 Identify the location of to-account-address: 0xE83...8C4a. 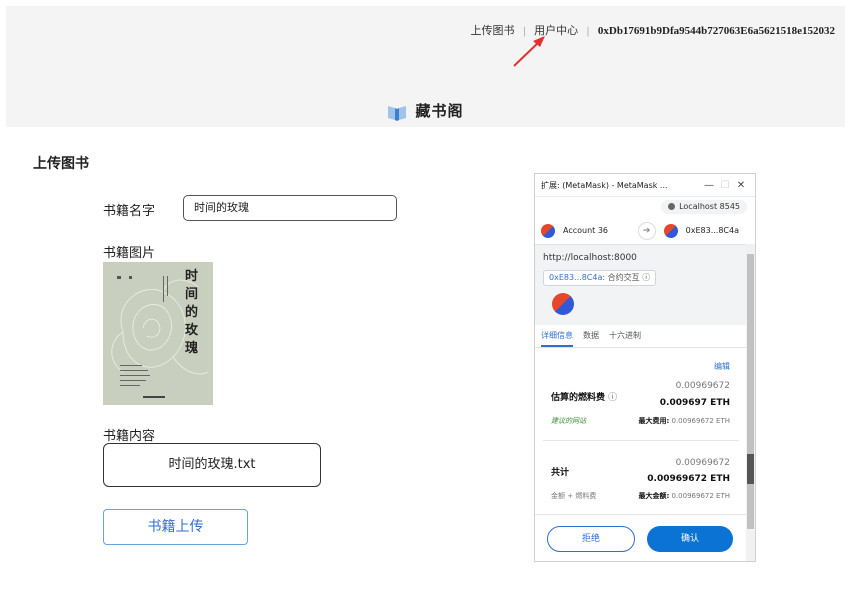
(712, 230).